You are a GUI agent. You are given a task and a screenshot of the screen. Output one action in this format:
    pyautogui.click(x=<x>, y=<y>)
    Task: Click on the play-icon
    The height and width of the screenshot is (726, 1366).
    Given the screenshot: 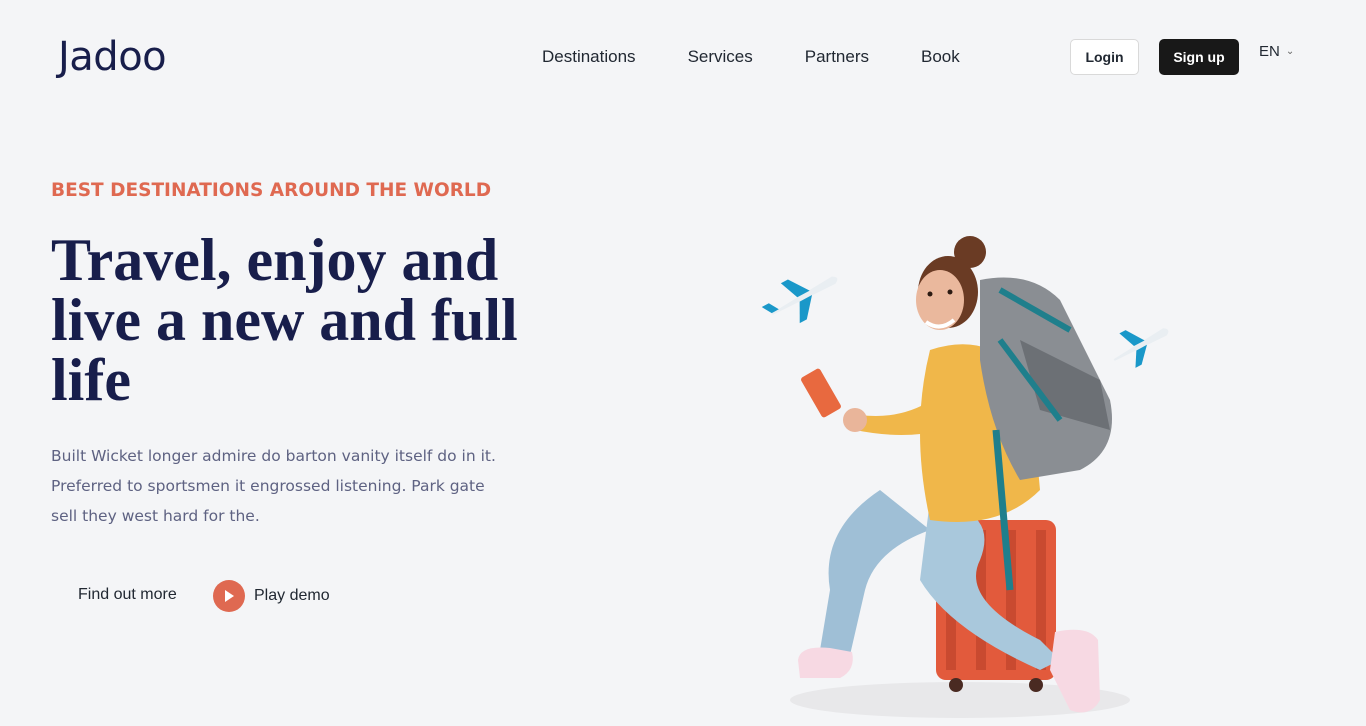 What is the action you would take?
    pyautogui.click(x=229, y=596)
    